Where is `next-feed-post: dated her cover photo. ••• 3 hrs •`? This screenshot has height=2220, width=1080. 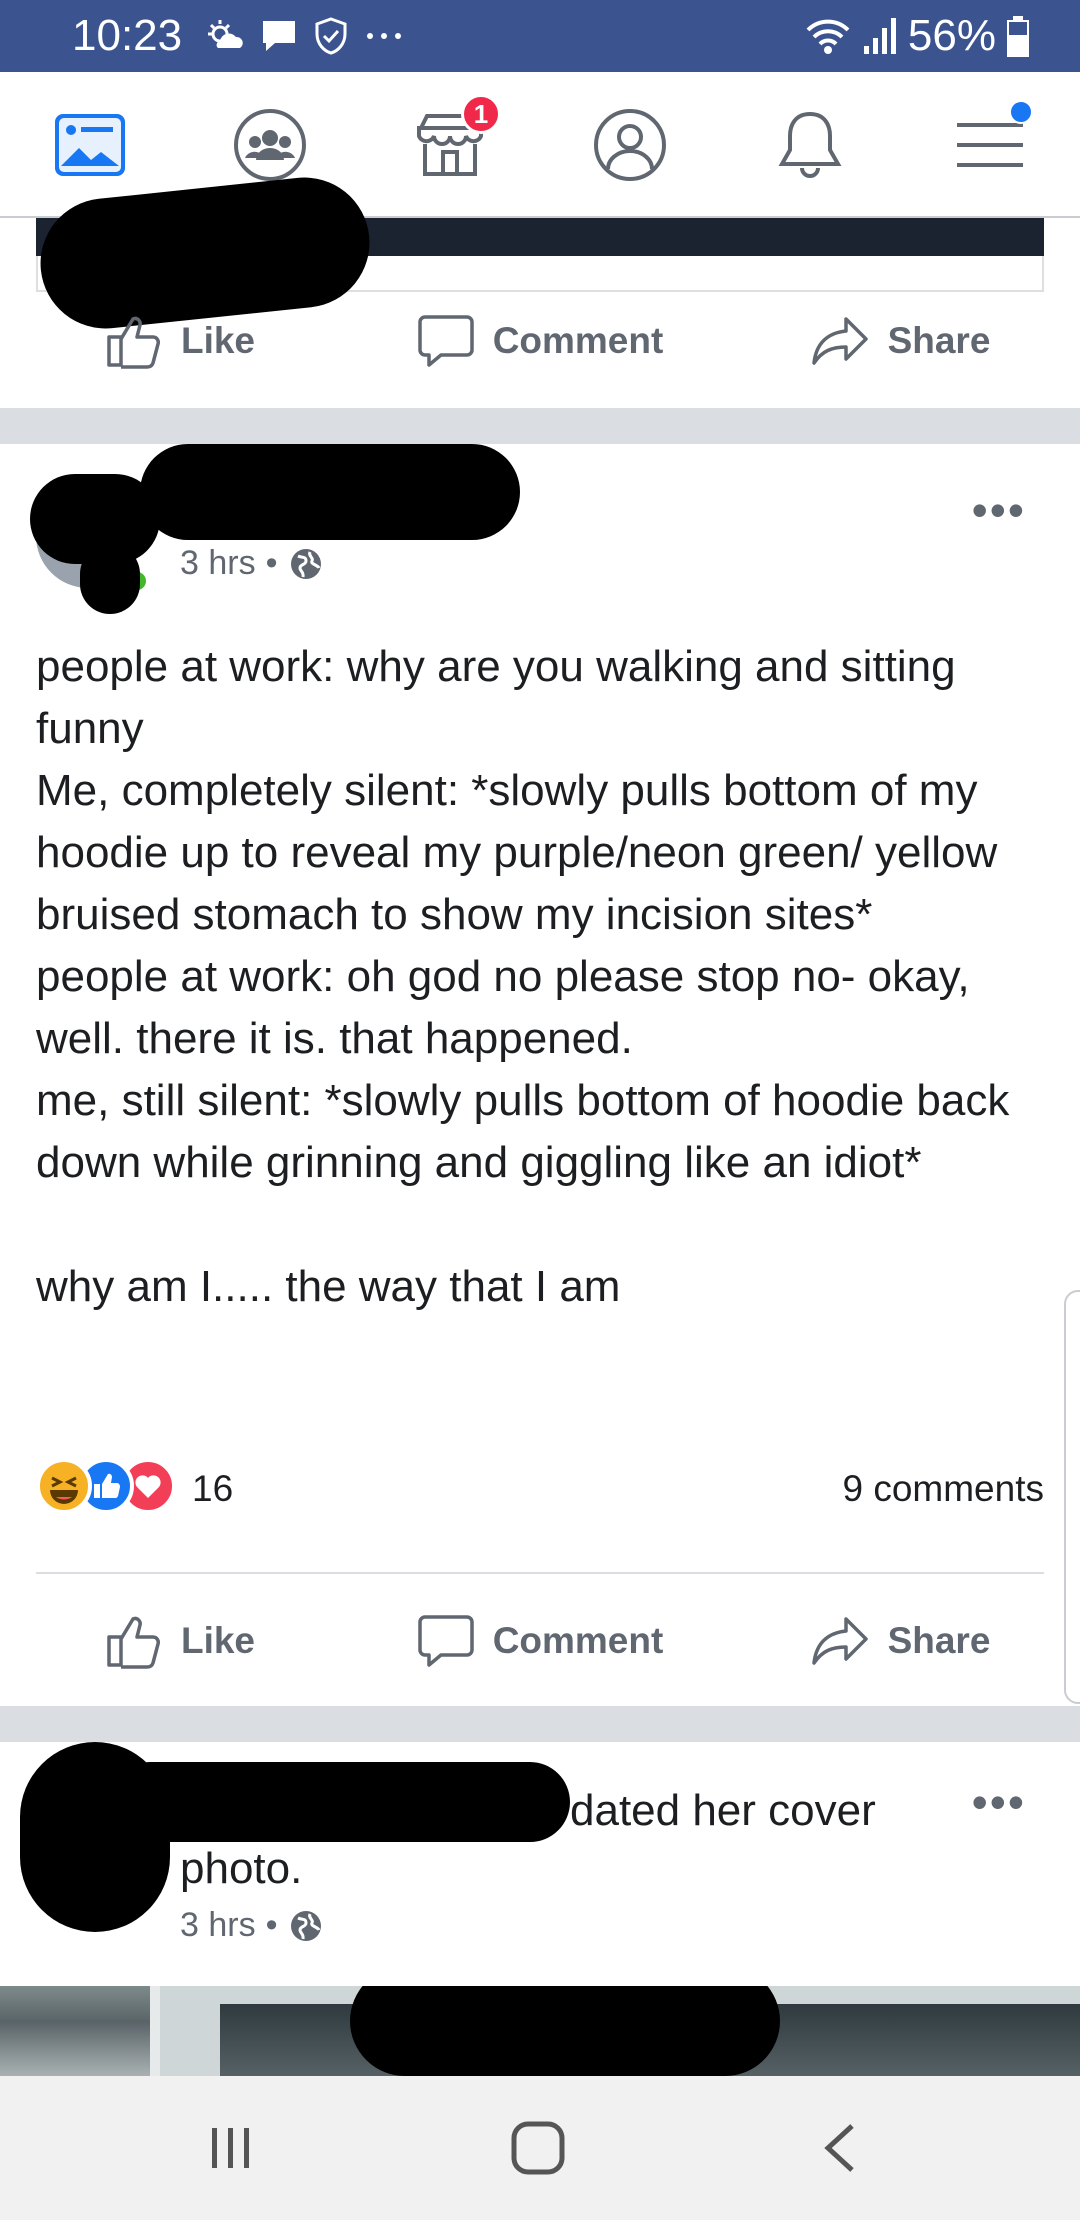 next-feed-post: dated her cover photo. ••• 3 hrs • is located at coordinates (540, 1864).